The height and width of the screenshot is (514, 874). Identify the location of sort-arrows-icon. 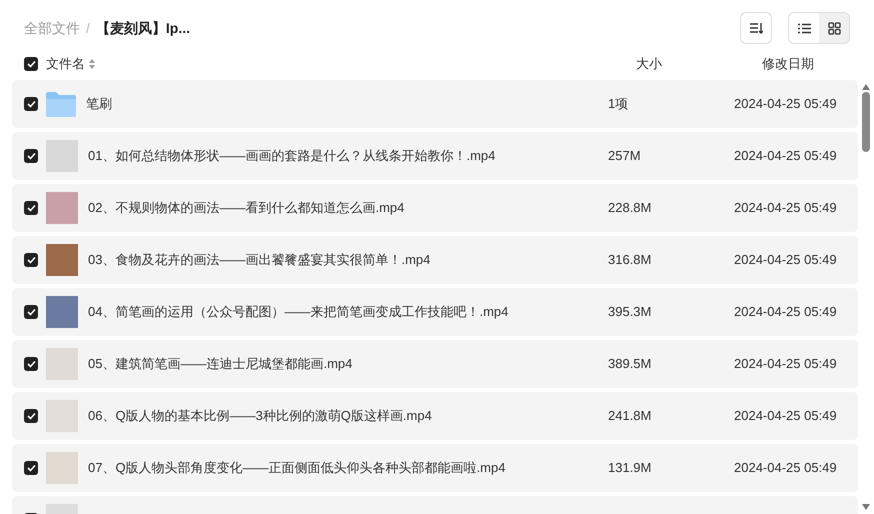
(92, 64).